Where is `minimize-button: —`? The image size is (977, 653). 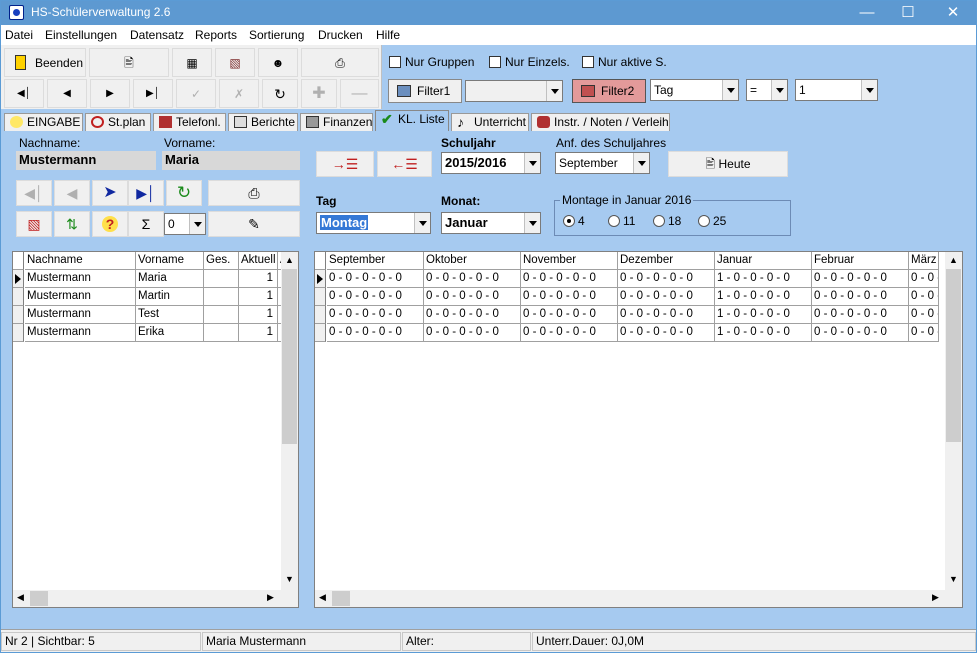 minimize-button: — is located at coordinates (867, 13).